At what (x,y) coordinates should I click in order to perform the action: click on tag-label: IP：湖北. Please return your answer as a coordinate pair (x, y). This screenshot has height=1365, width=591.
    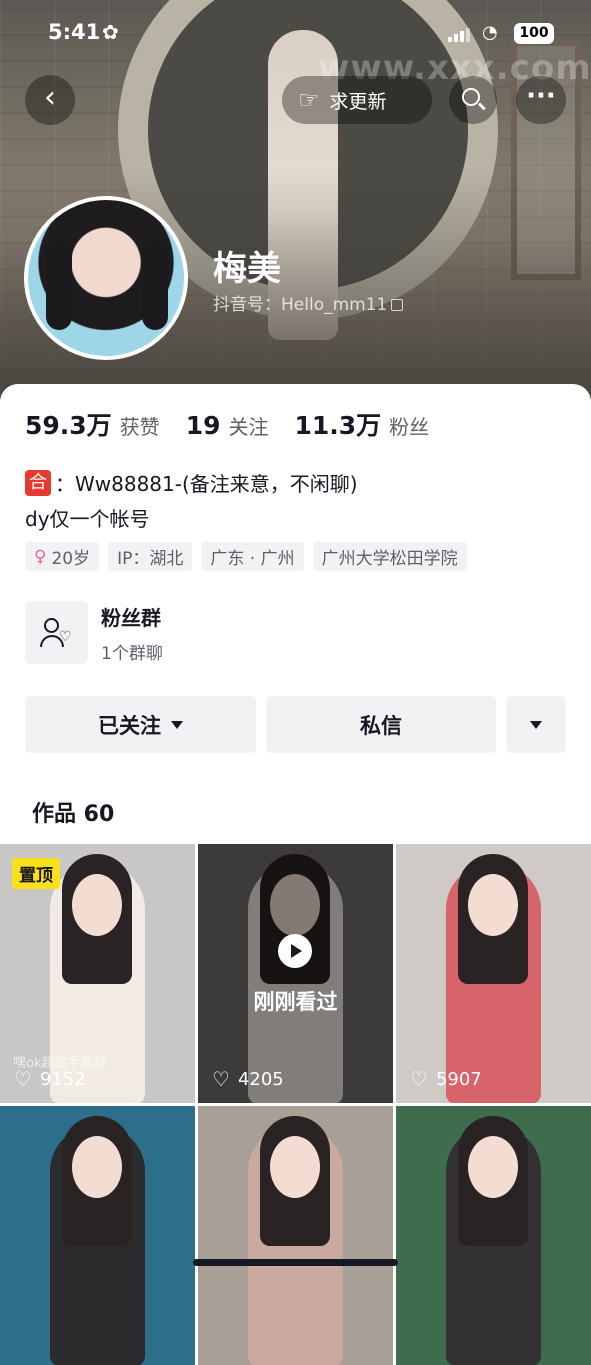
    Looking at the image, I should click on (150, 559).